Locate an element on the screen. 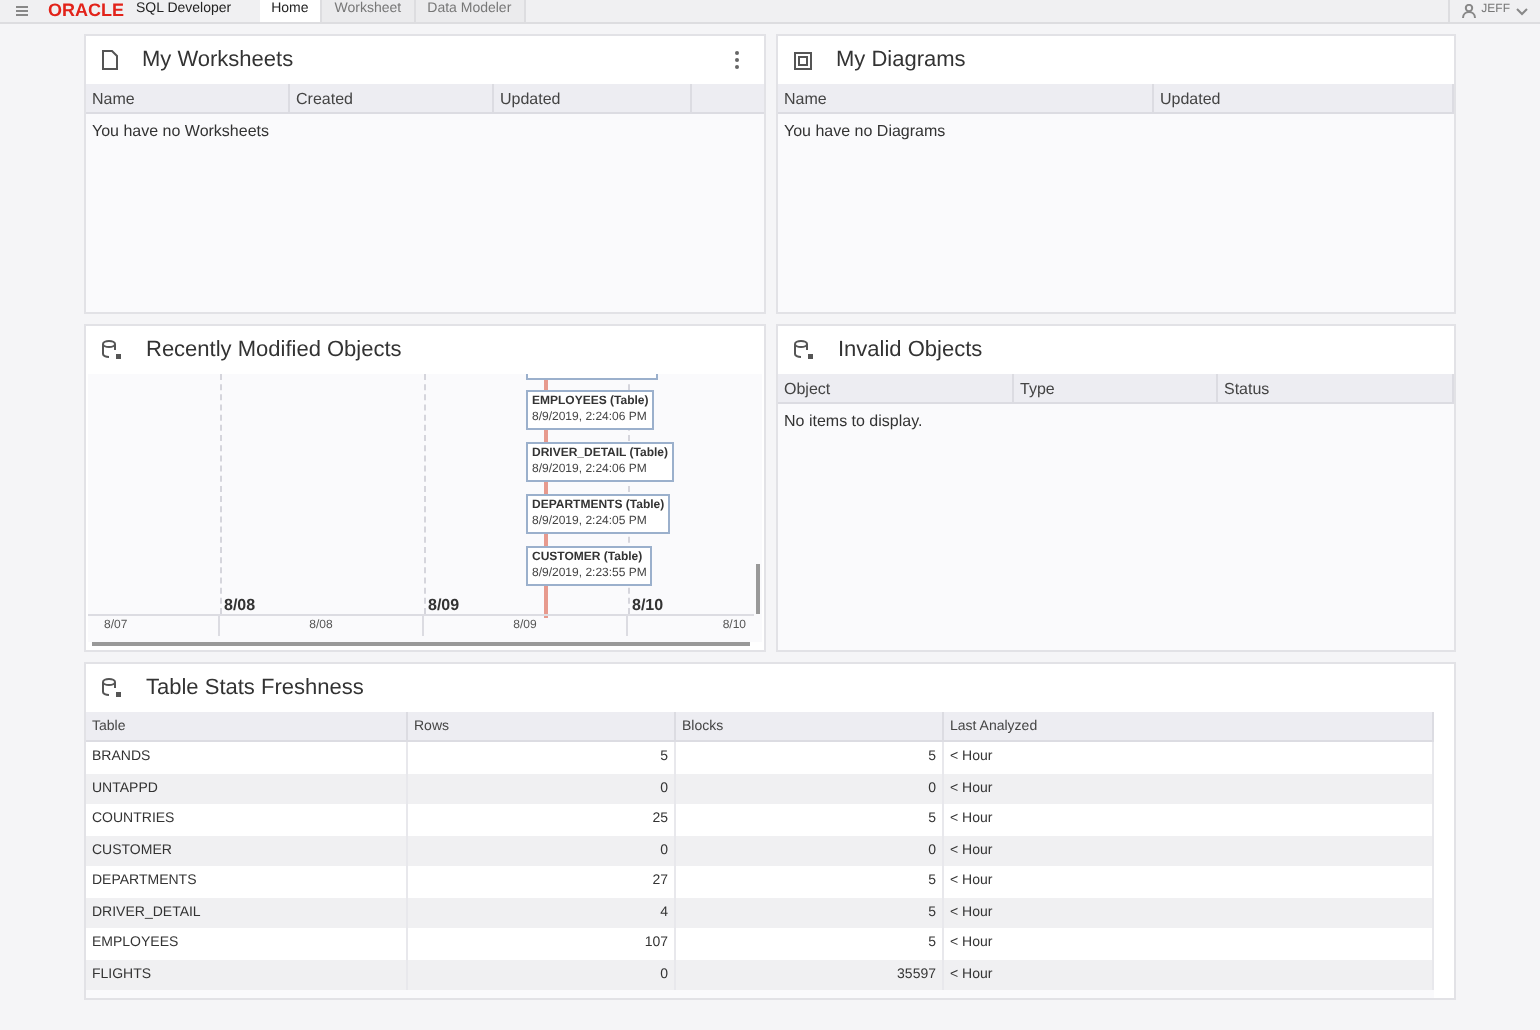 The width and height of the screenshot is (1540, 1030). menu-icon is located at coordinates (22, 11).